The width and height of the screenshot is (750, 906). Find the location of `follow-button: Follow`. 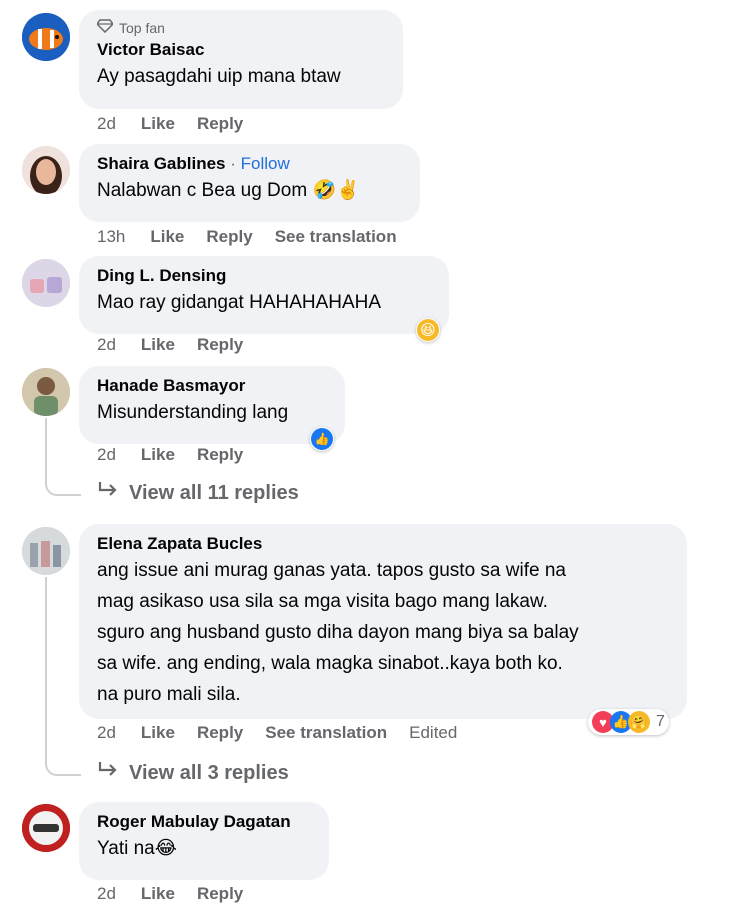

follow-button: Follow is located at coordinates (265, 163).